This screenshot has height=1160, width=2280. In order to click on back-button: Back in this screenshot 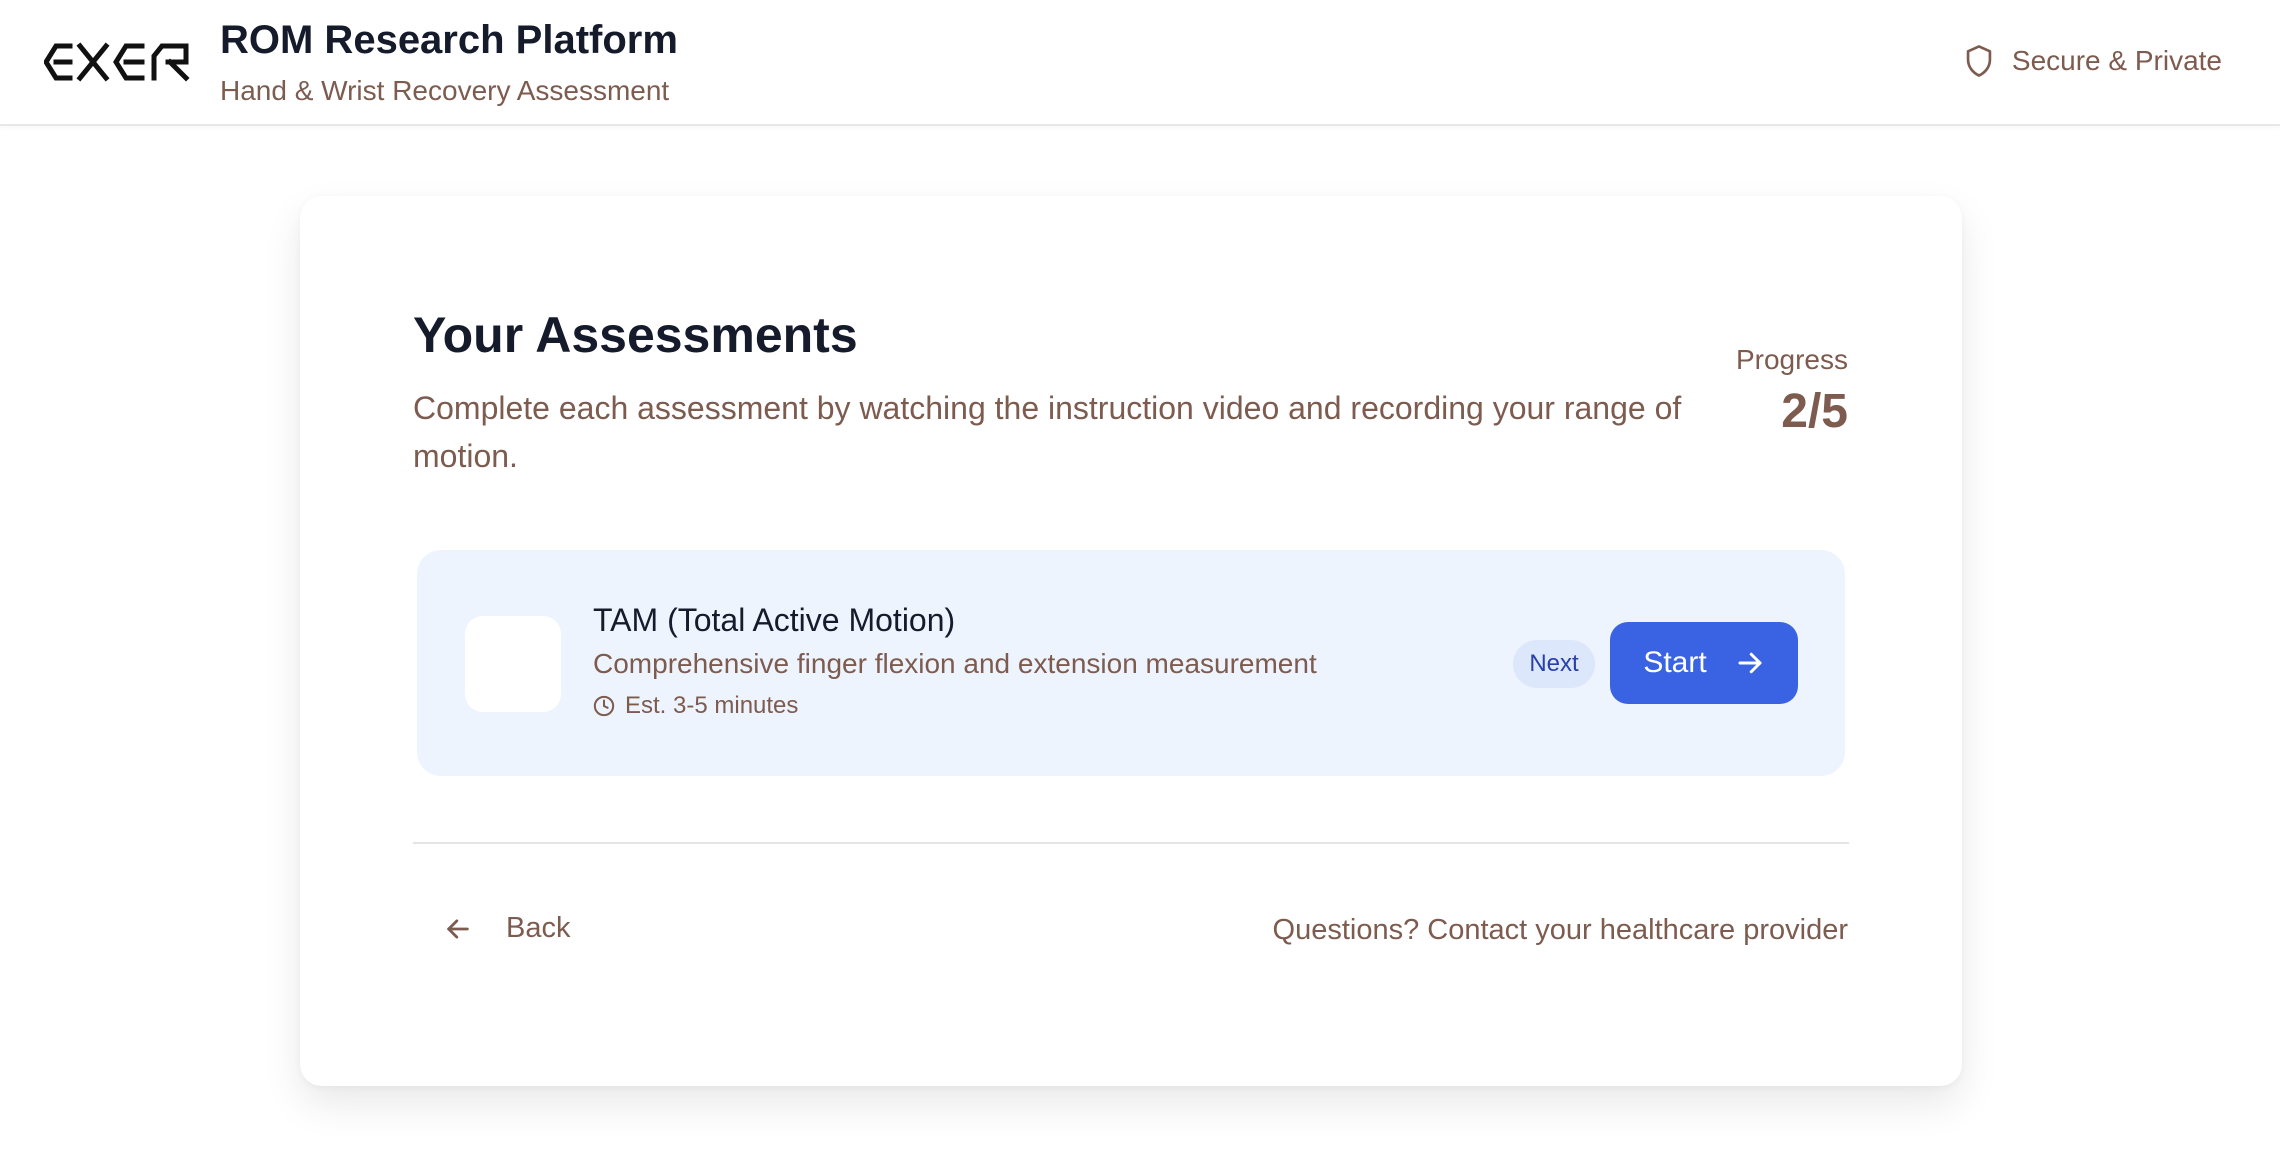, I will do `click(507, 928)`.